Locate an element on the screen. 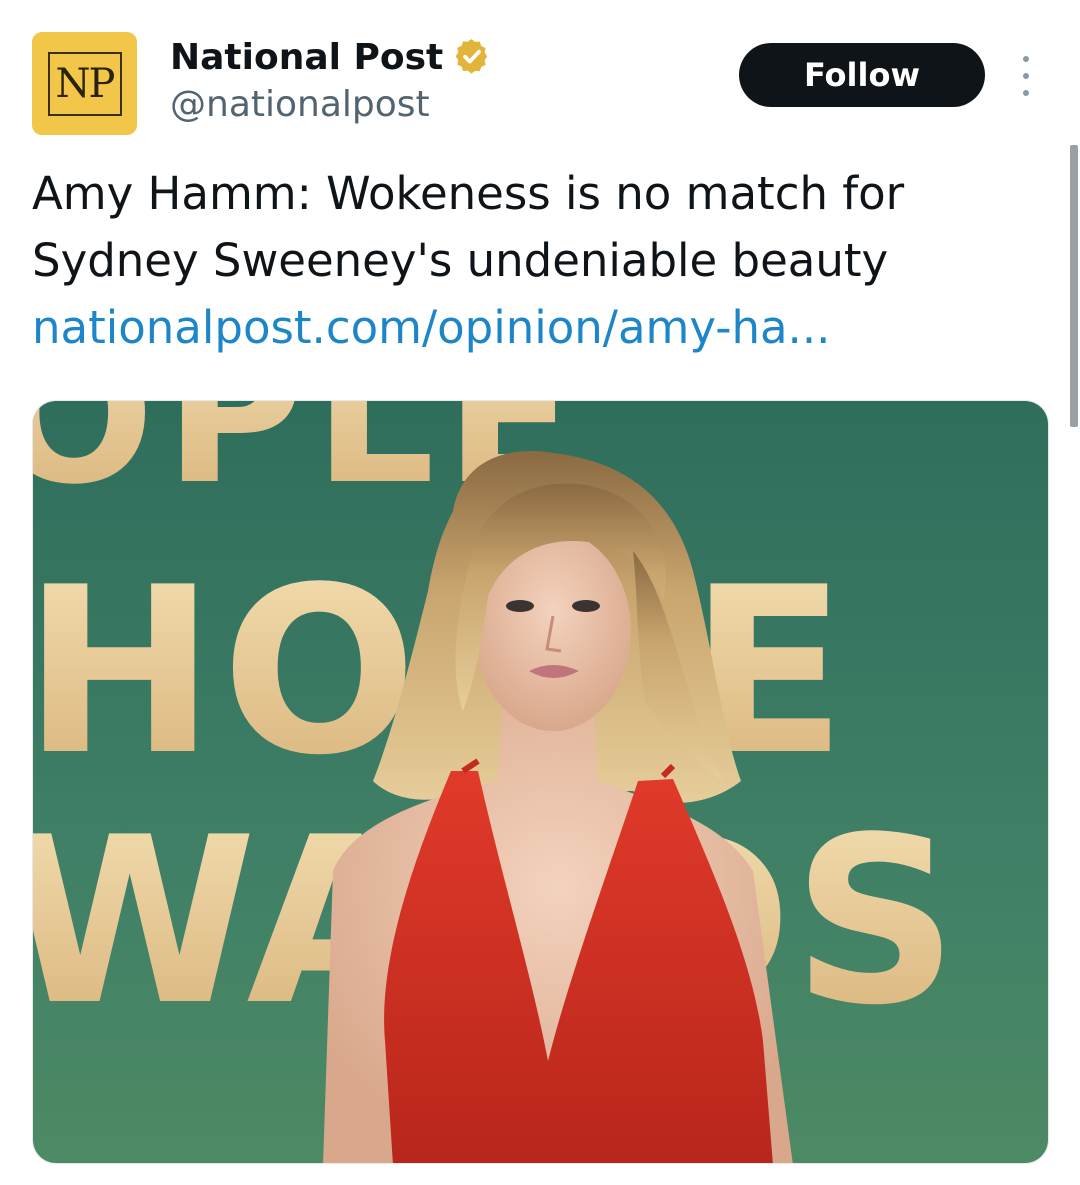  scrollbar-thumb is located at coordinates (1074, 286).